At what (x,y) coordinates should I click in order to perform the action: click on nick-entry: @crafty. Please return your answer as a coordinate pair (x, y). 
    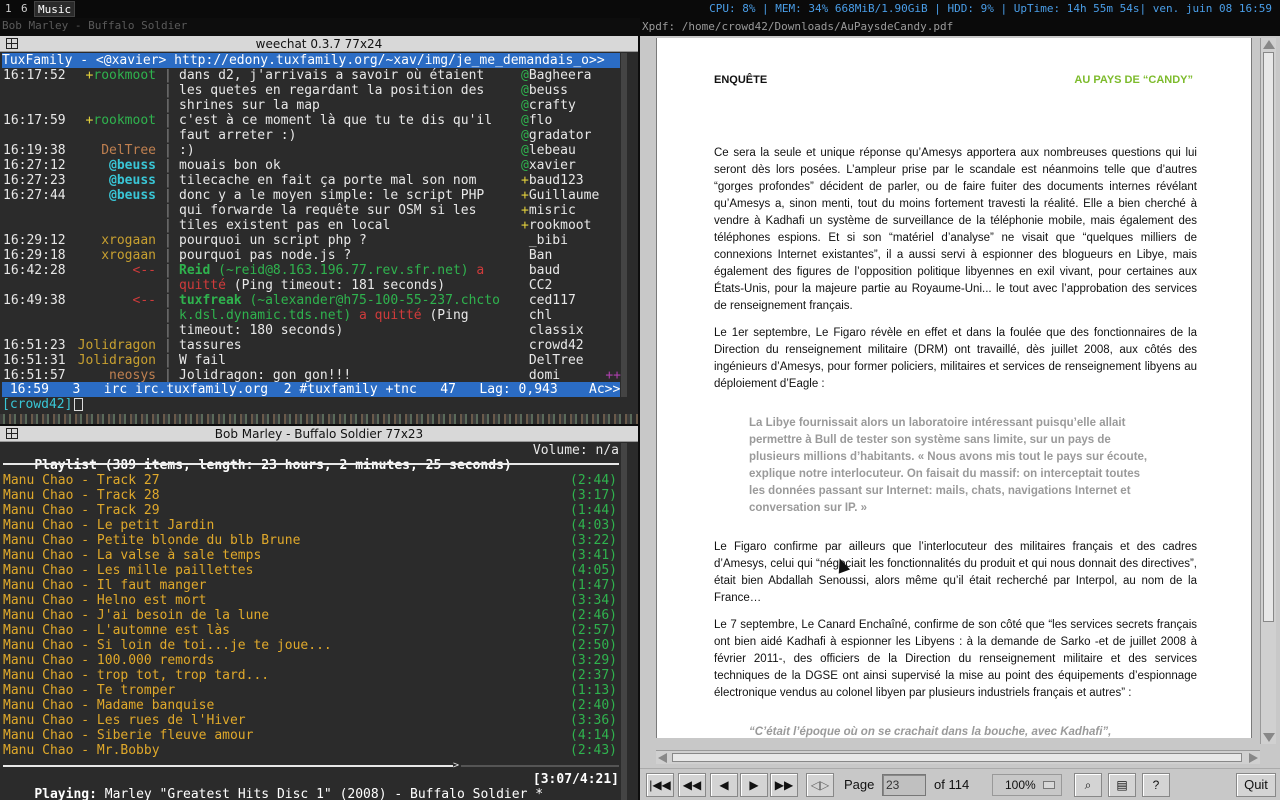
    Looking at the image, I should click on (571, 105).